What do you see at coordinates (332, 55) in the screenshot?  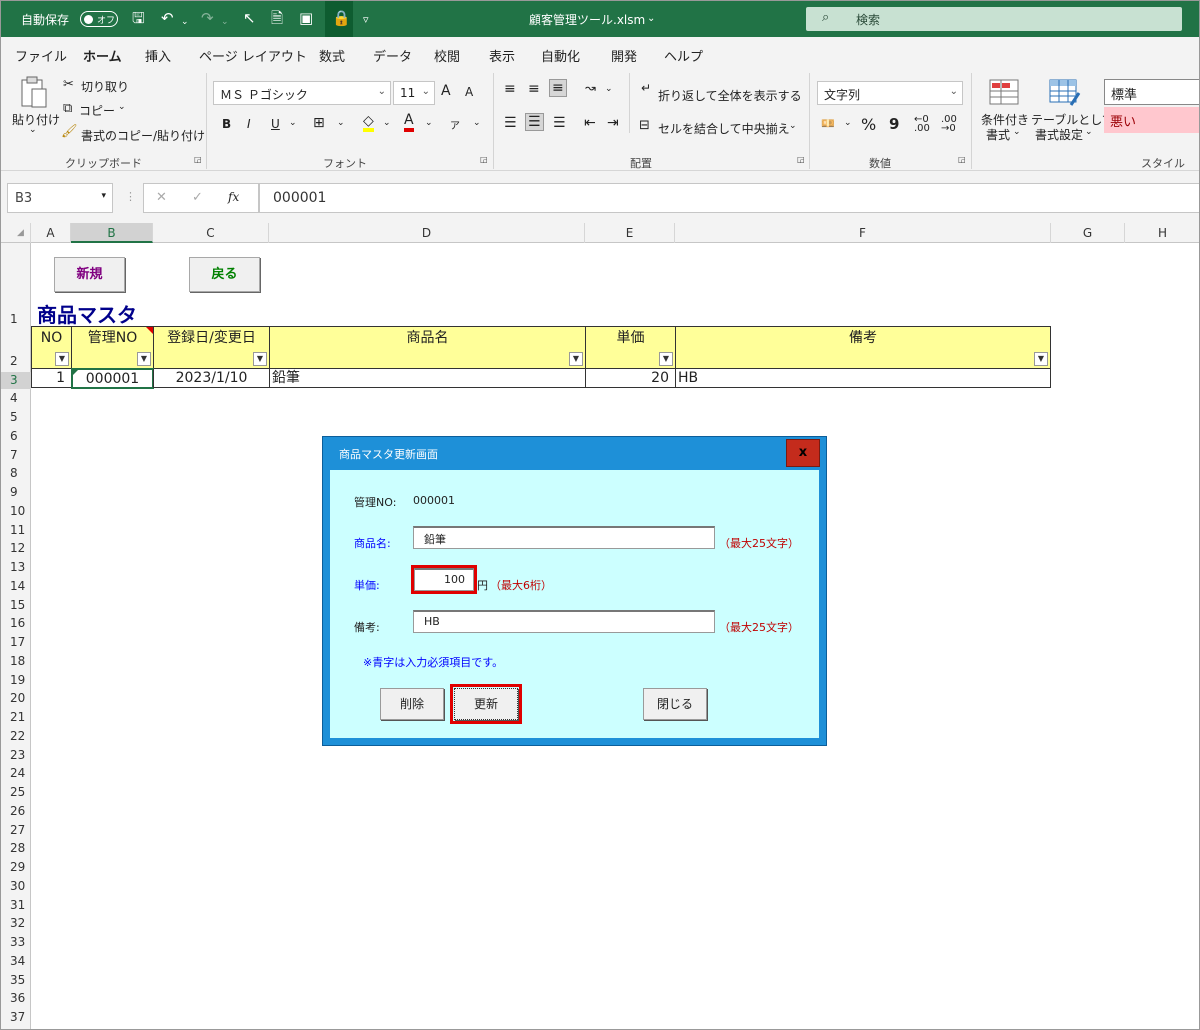 I see `tab-formulas: 数式` at bounding box center [332, 55].